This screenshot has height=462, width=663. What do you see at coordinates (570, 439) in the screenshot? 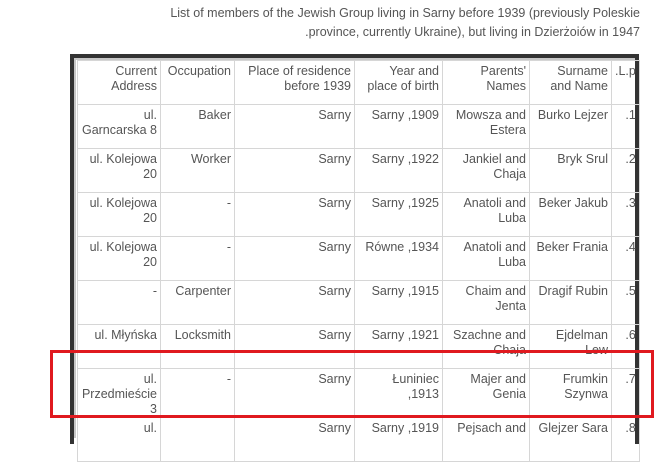
I see `cell-name: Glejzer Sara` at bounding box center [570, 439].